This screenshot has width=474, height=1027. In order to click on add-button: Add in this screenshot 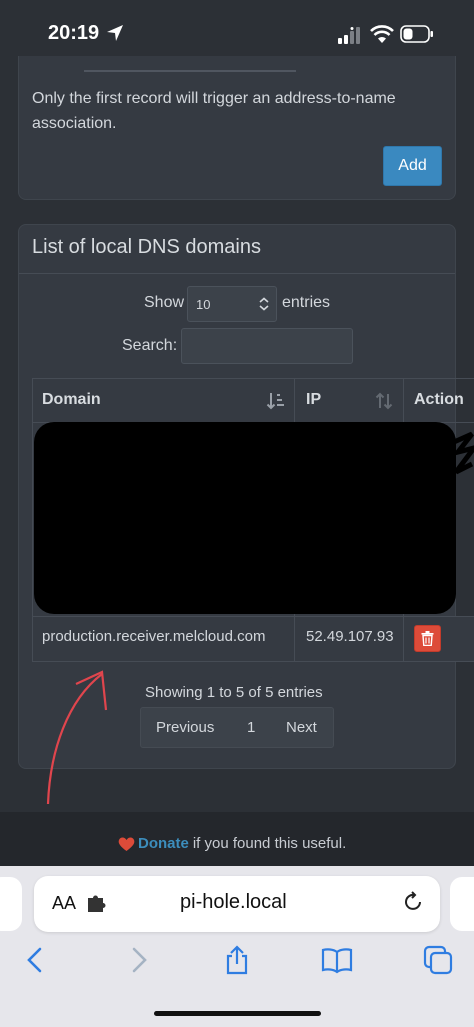, I will do `click(412, 166)`.